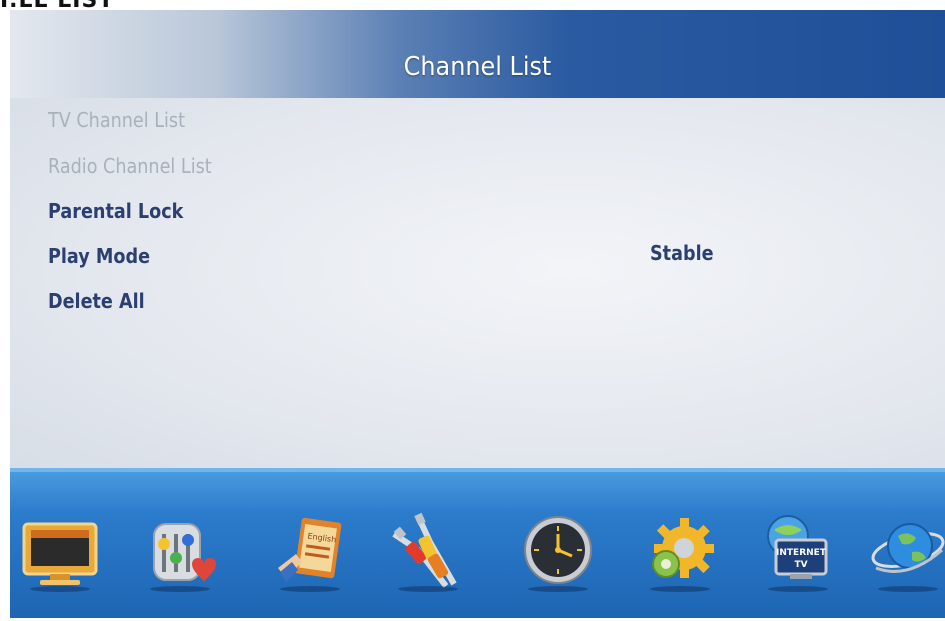 The width and height of the screenshot is (945, 621). Describe the element at coordinates (310, 551) in the screenshot. I see `language-icon: English` at that location.